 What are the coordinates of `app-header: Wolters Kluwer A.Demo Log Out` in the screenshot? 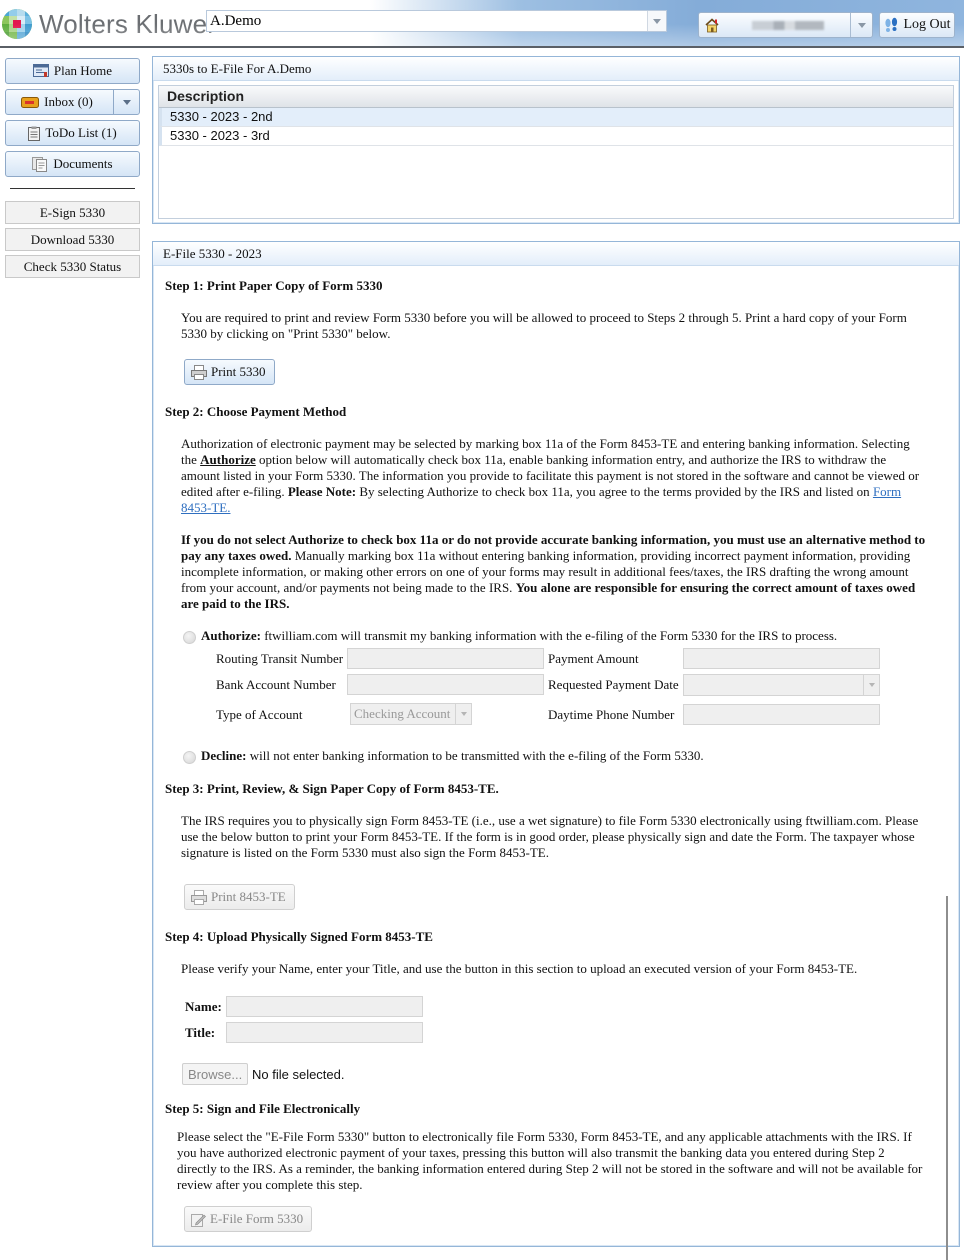 It's located at (482, 24).